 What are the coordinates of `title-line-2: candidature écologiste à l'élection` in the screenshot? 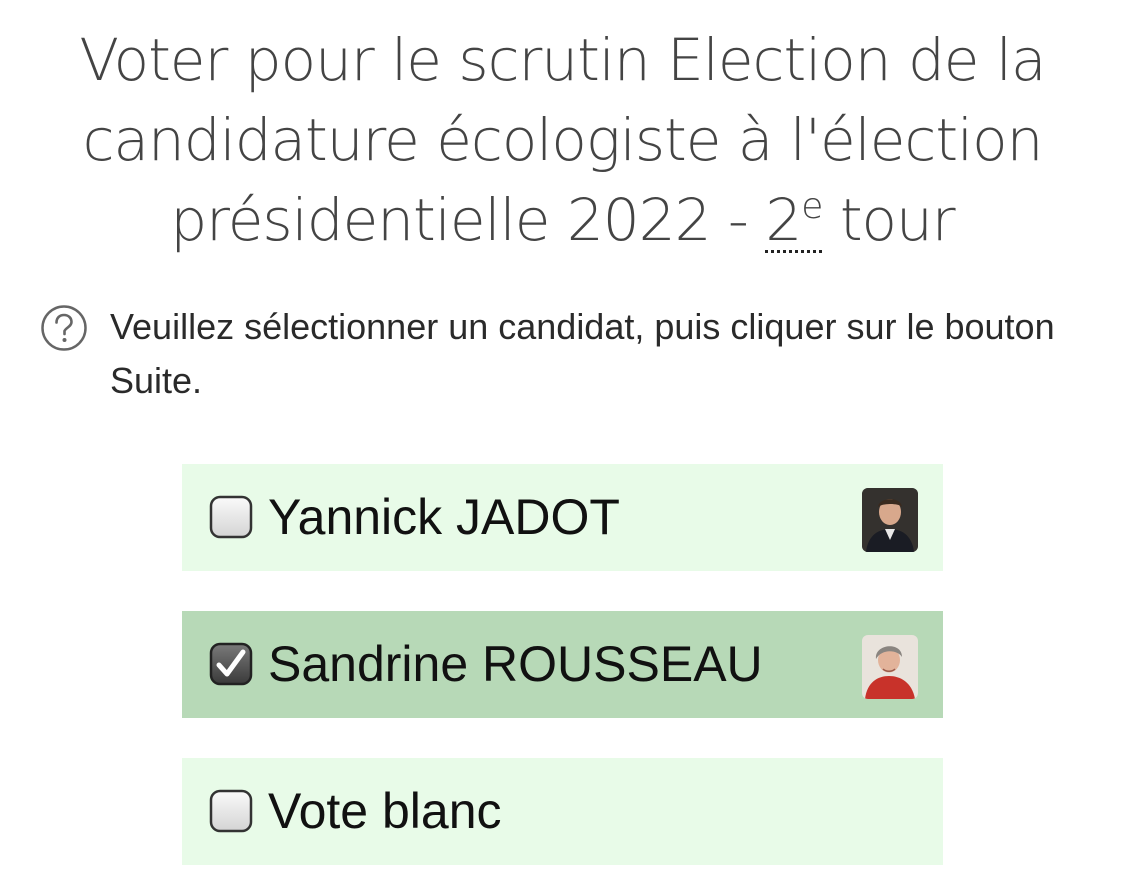 It's located at (563, 140).